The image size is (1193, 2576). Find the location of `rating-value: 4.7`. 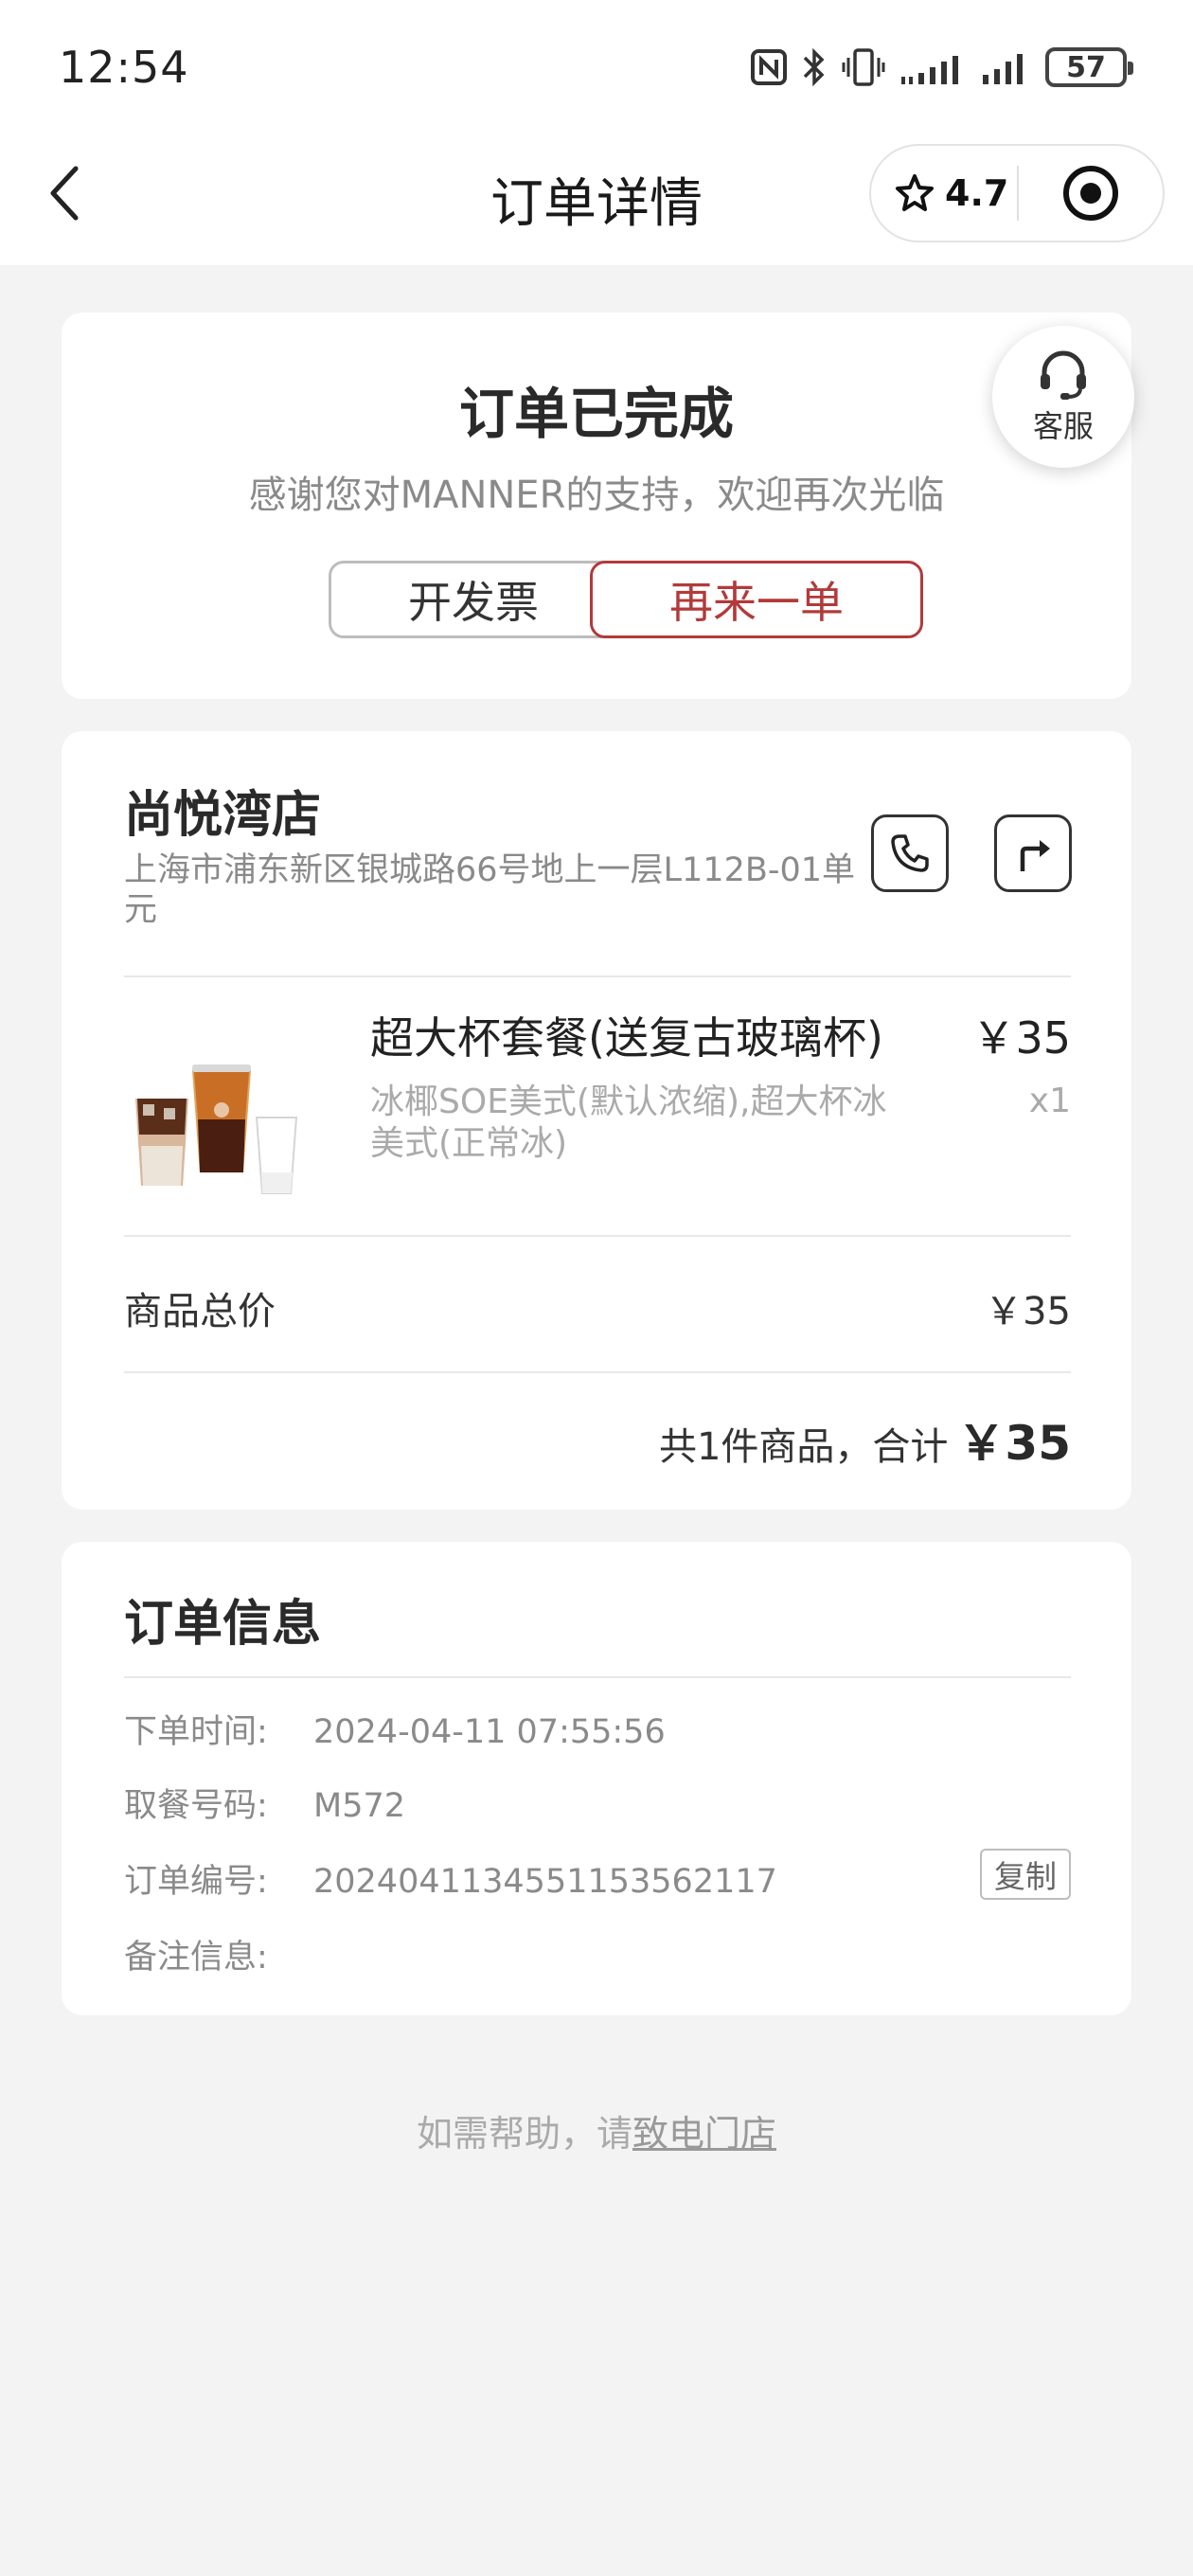

rating-value: 4.7 is located at coordinates (977, 193).